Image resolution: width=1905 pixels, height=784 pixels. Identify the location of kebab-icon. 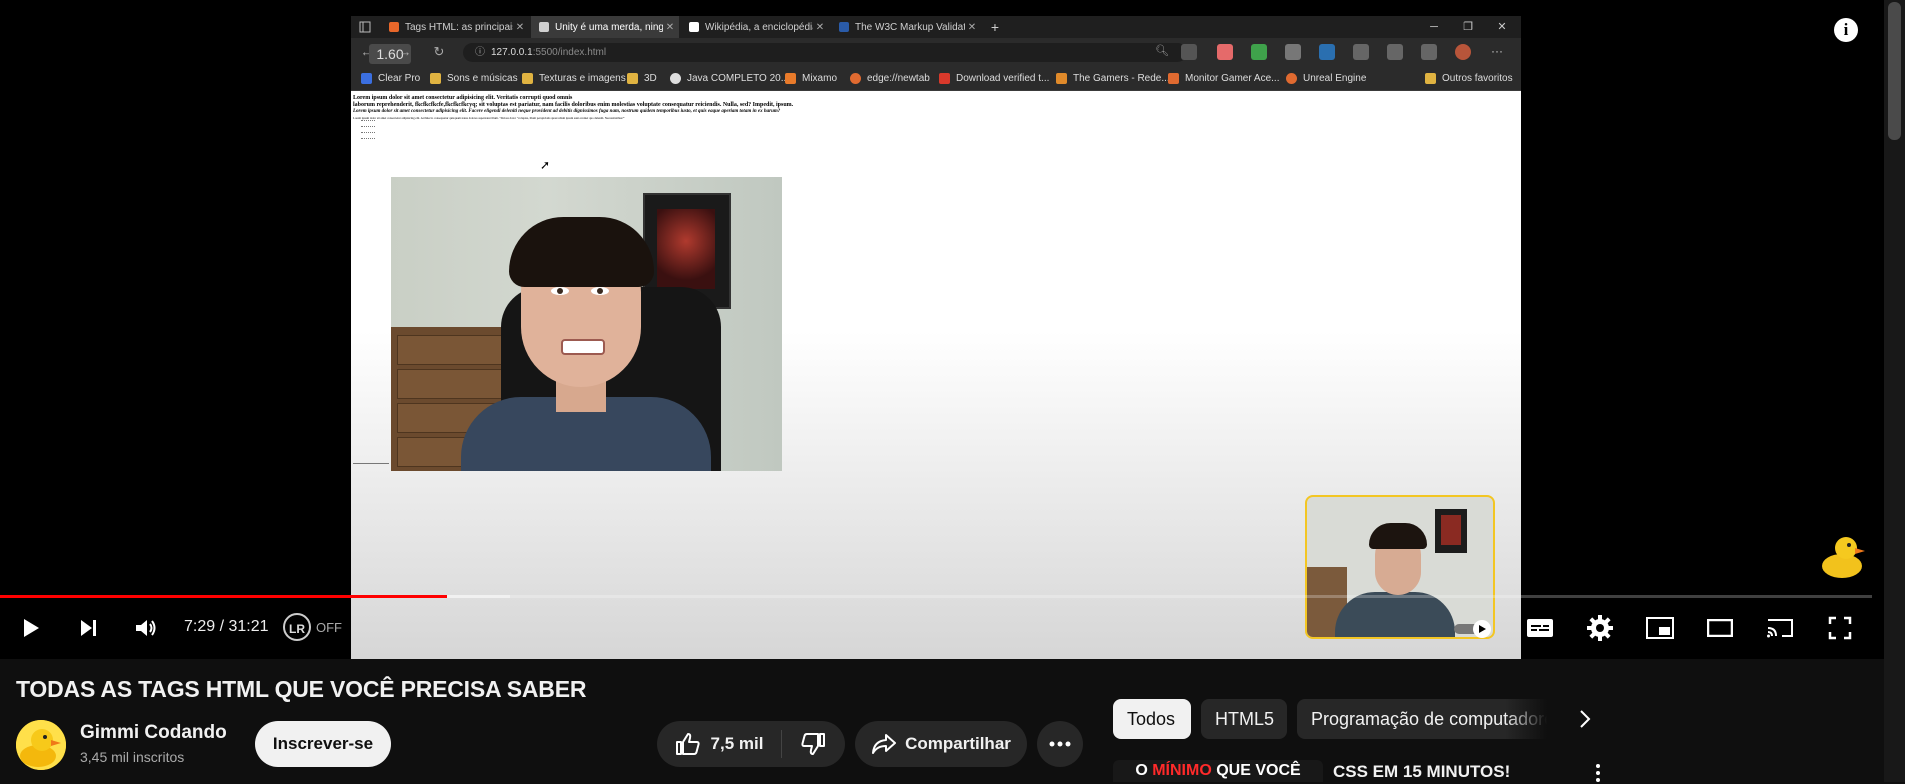
(1598, 773).